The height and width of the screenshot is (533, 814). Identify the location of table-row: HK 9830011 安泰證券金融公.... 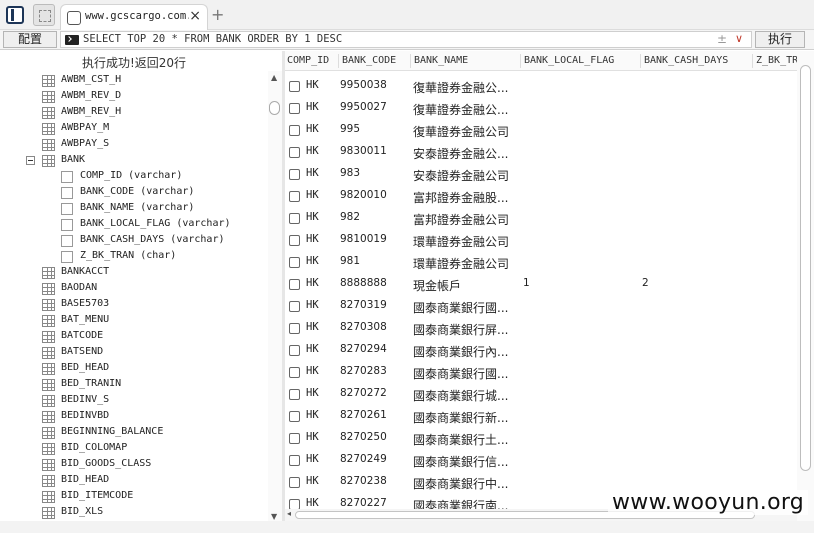
(541, 152).